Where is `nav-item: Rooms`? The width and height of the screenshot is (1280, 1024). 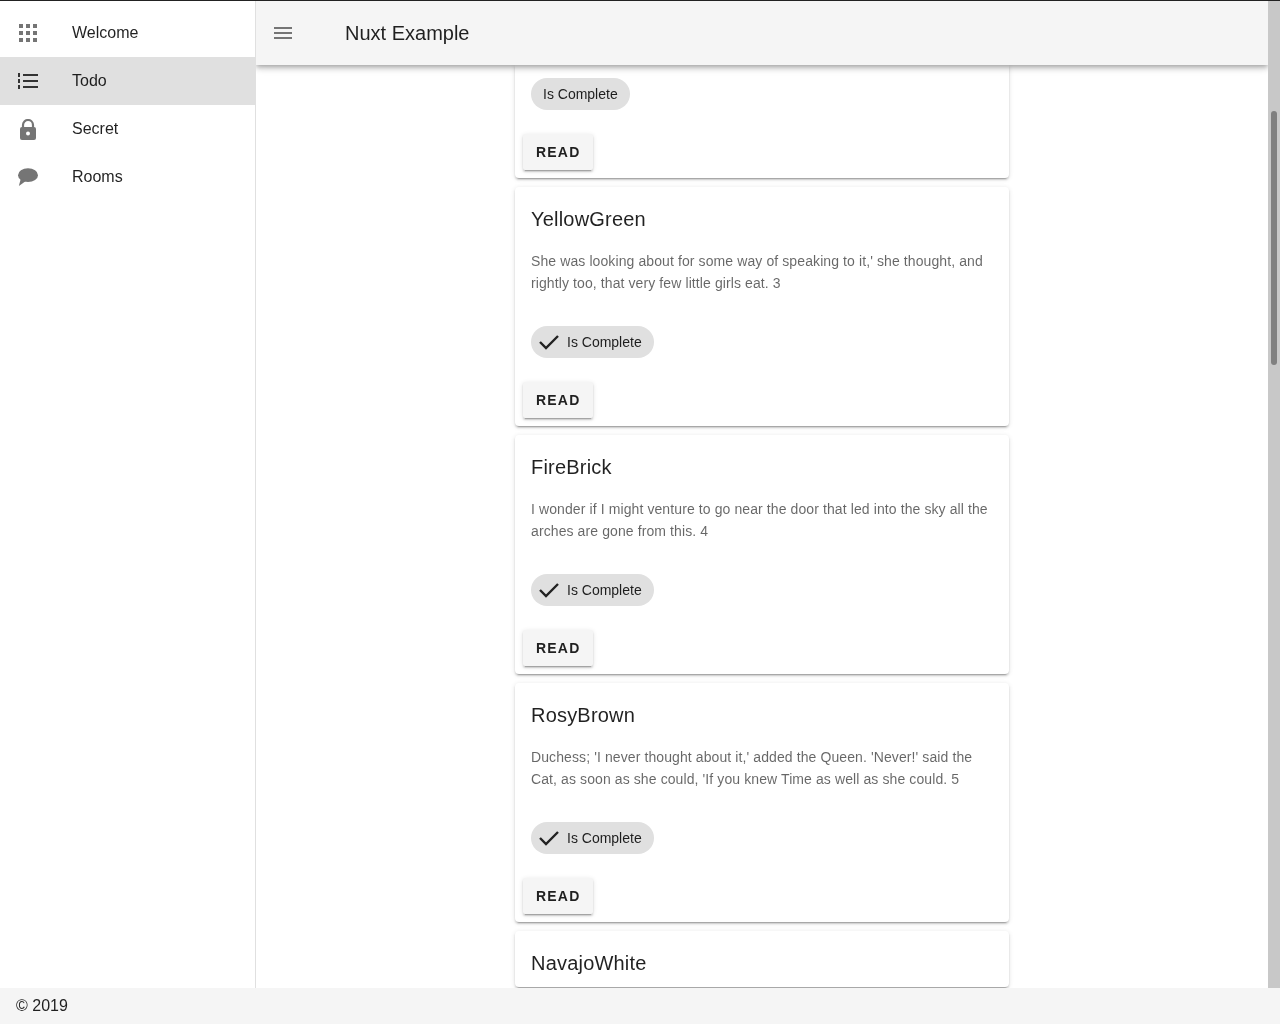 nav-item: Rooms is located at coordinates (127, 177).